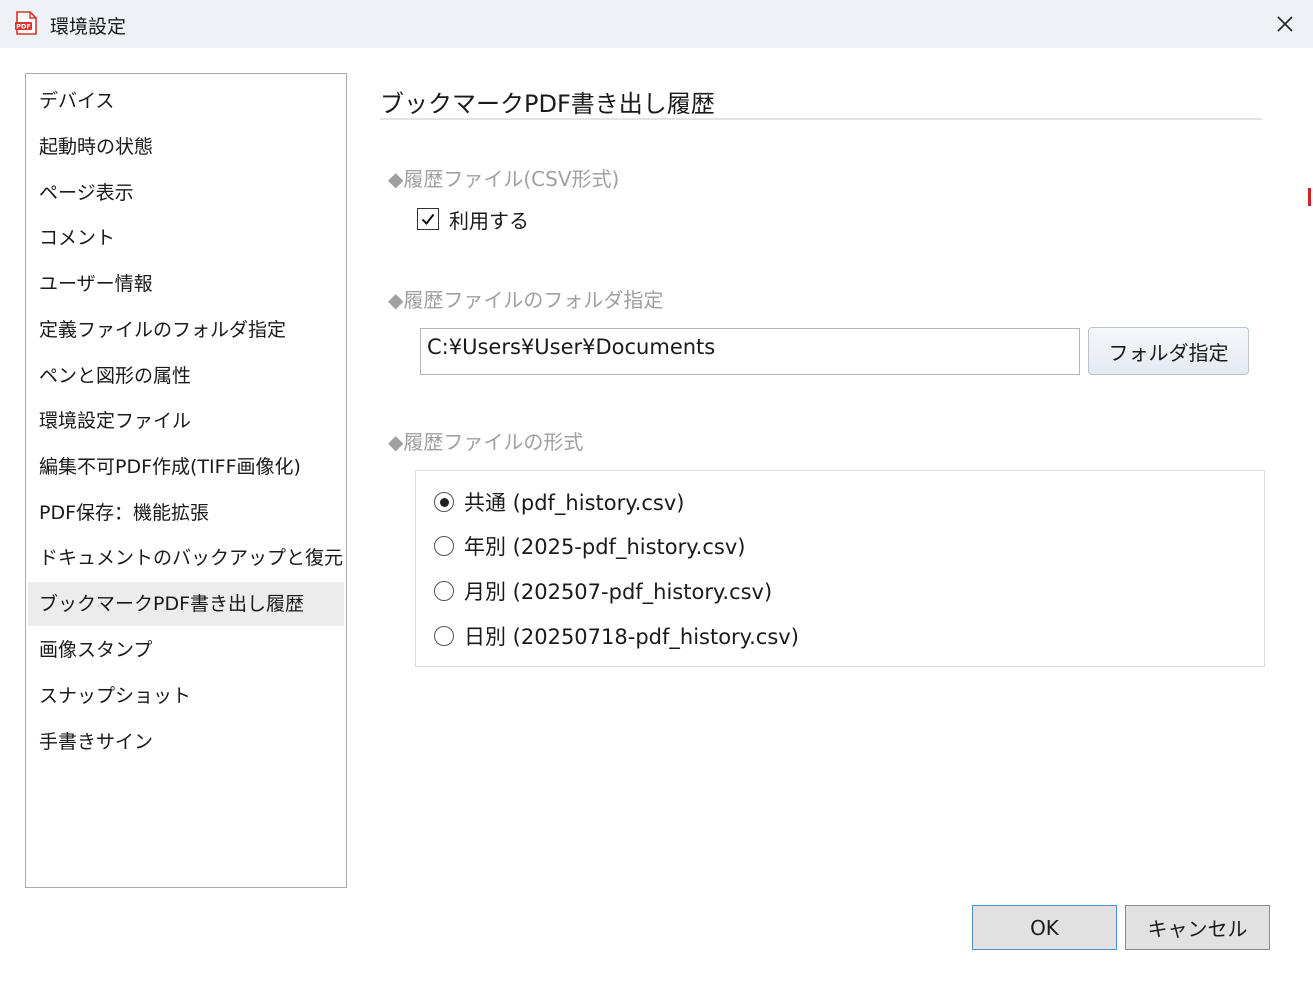 Image resolution: width=1313 pixels, height=985 pixels. I want to click on section-title: ブックマークPDF書き出し履歴, so click(547, 104).